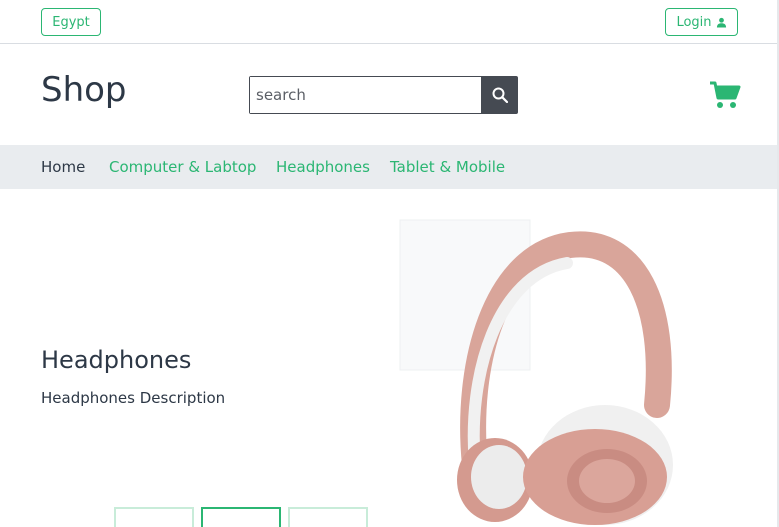 This screenshot has width=779, height=527. I want to click on login-button: Login, so click(701, 22).